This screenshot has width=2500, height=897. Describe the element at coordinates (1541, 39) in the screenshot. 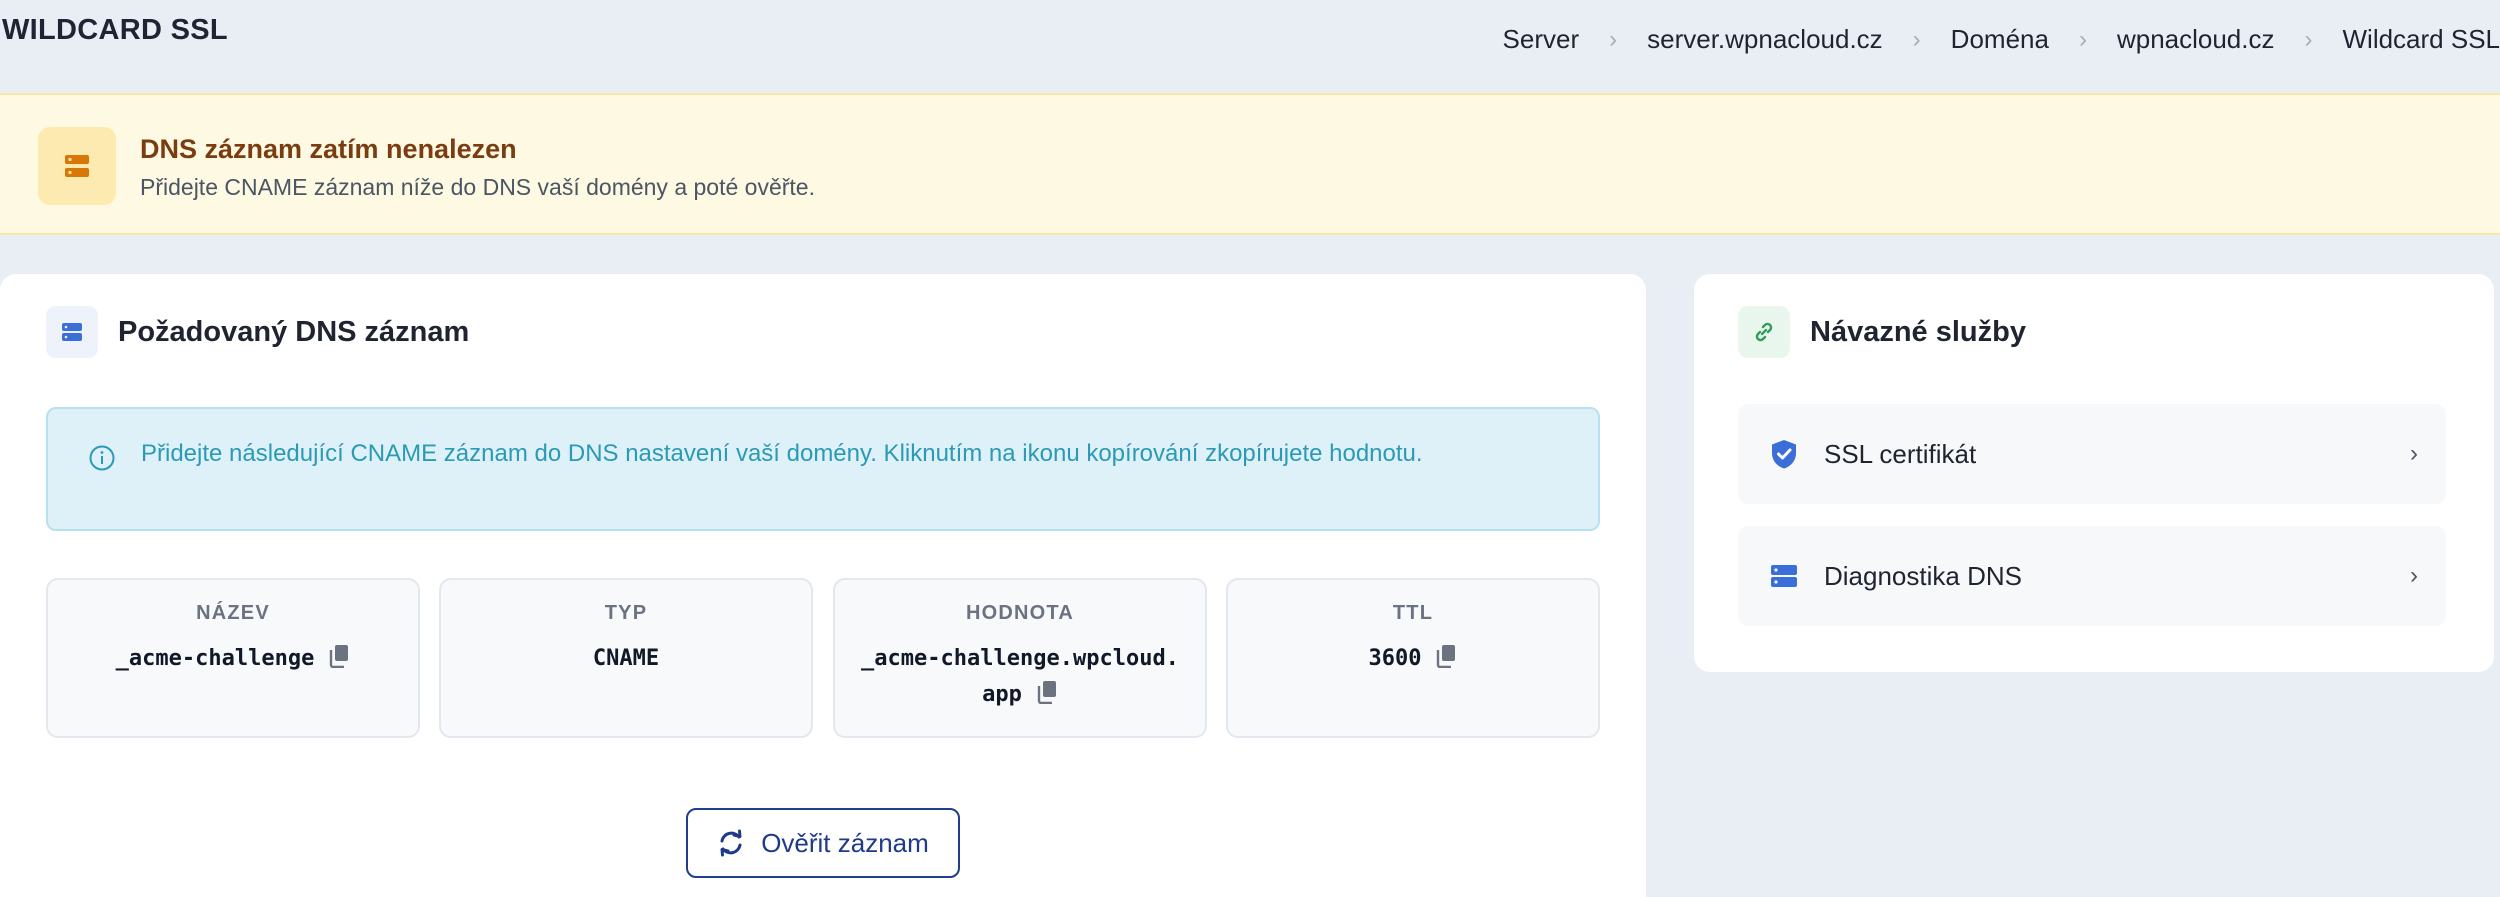

I see `breadcrumb-server: Server` at that location.